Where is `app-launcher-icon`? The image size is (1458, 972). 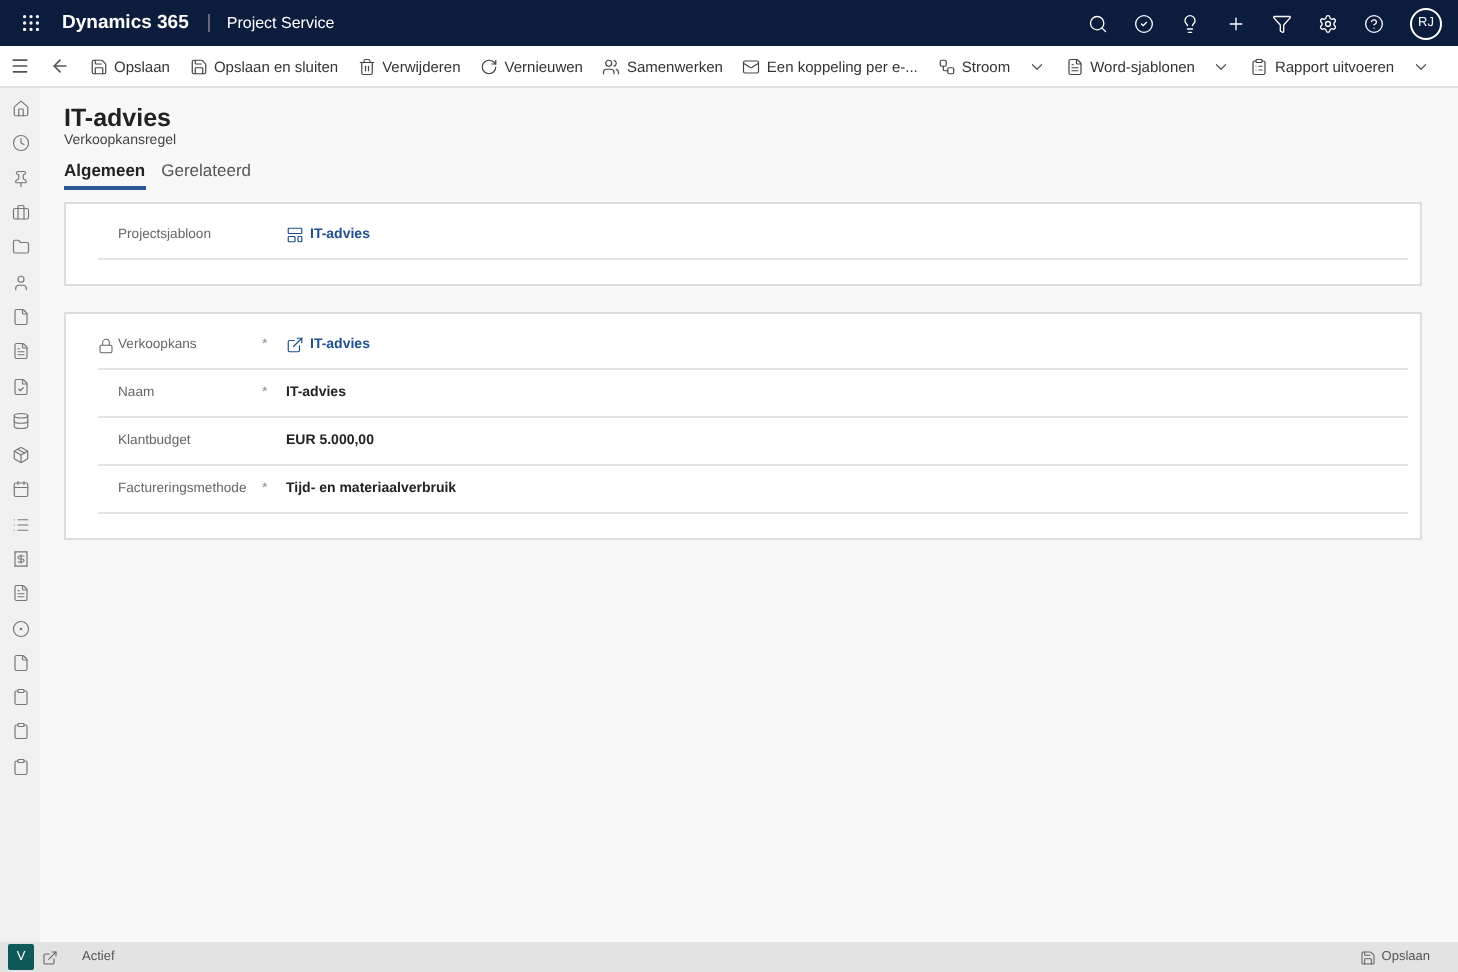
app-launcher-icon is located at coordinates (31, 23).